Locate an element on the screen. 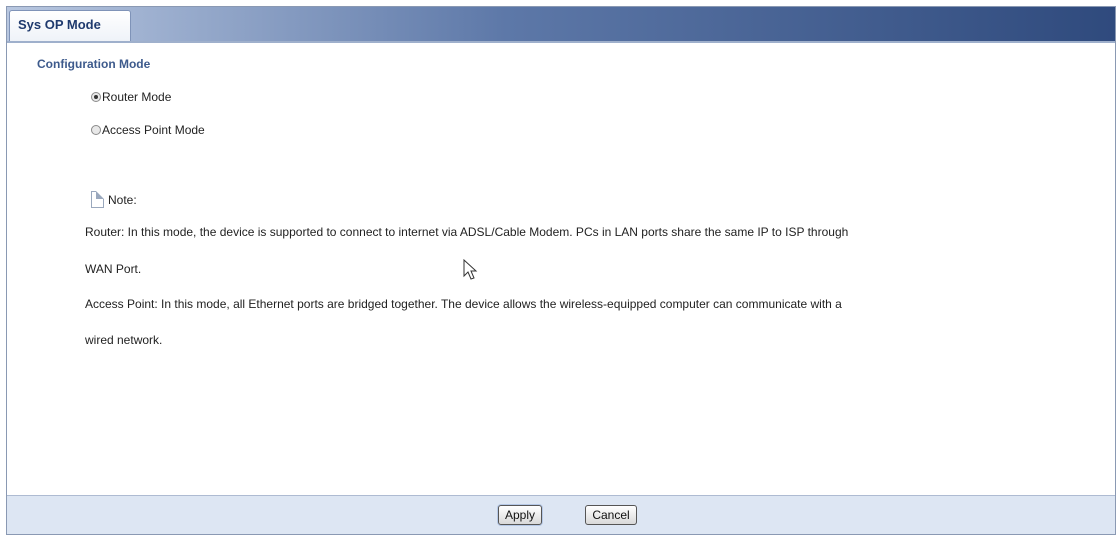  router-mode-radio is located at coordinates (96, 97).